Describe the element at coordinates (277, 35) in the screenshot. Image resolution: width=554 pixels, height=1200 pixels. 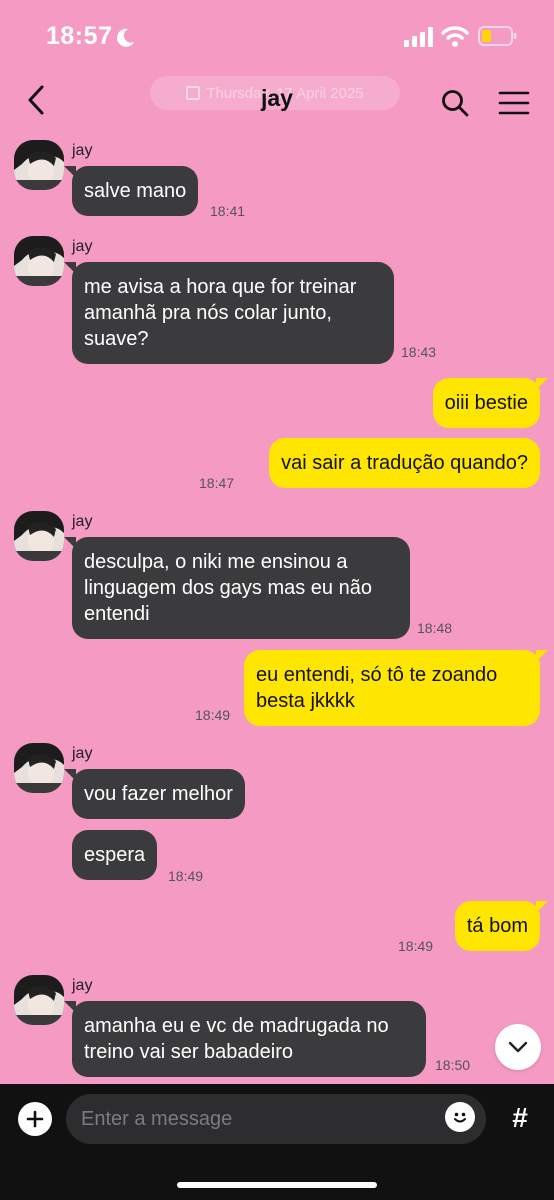
I see `status-bar: 18:57` at that location.